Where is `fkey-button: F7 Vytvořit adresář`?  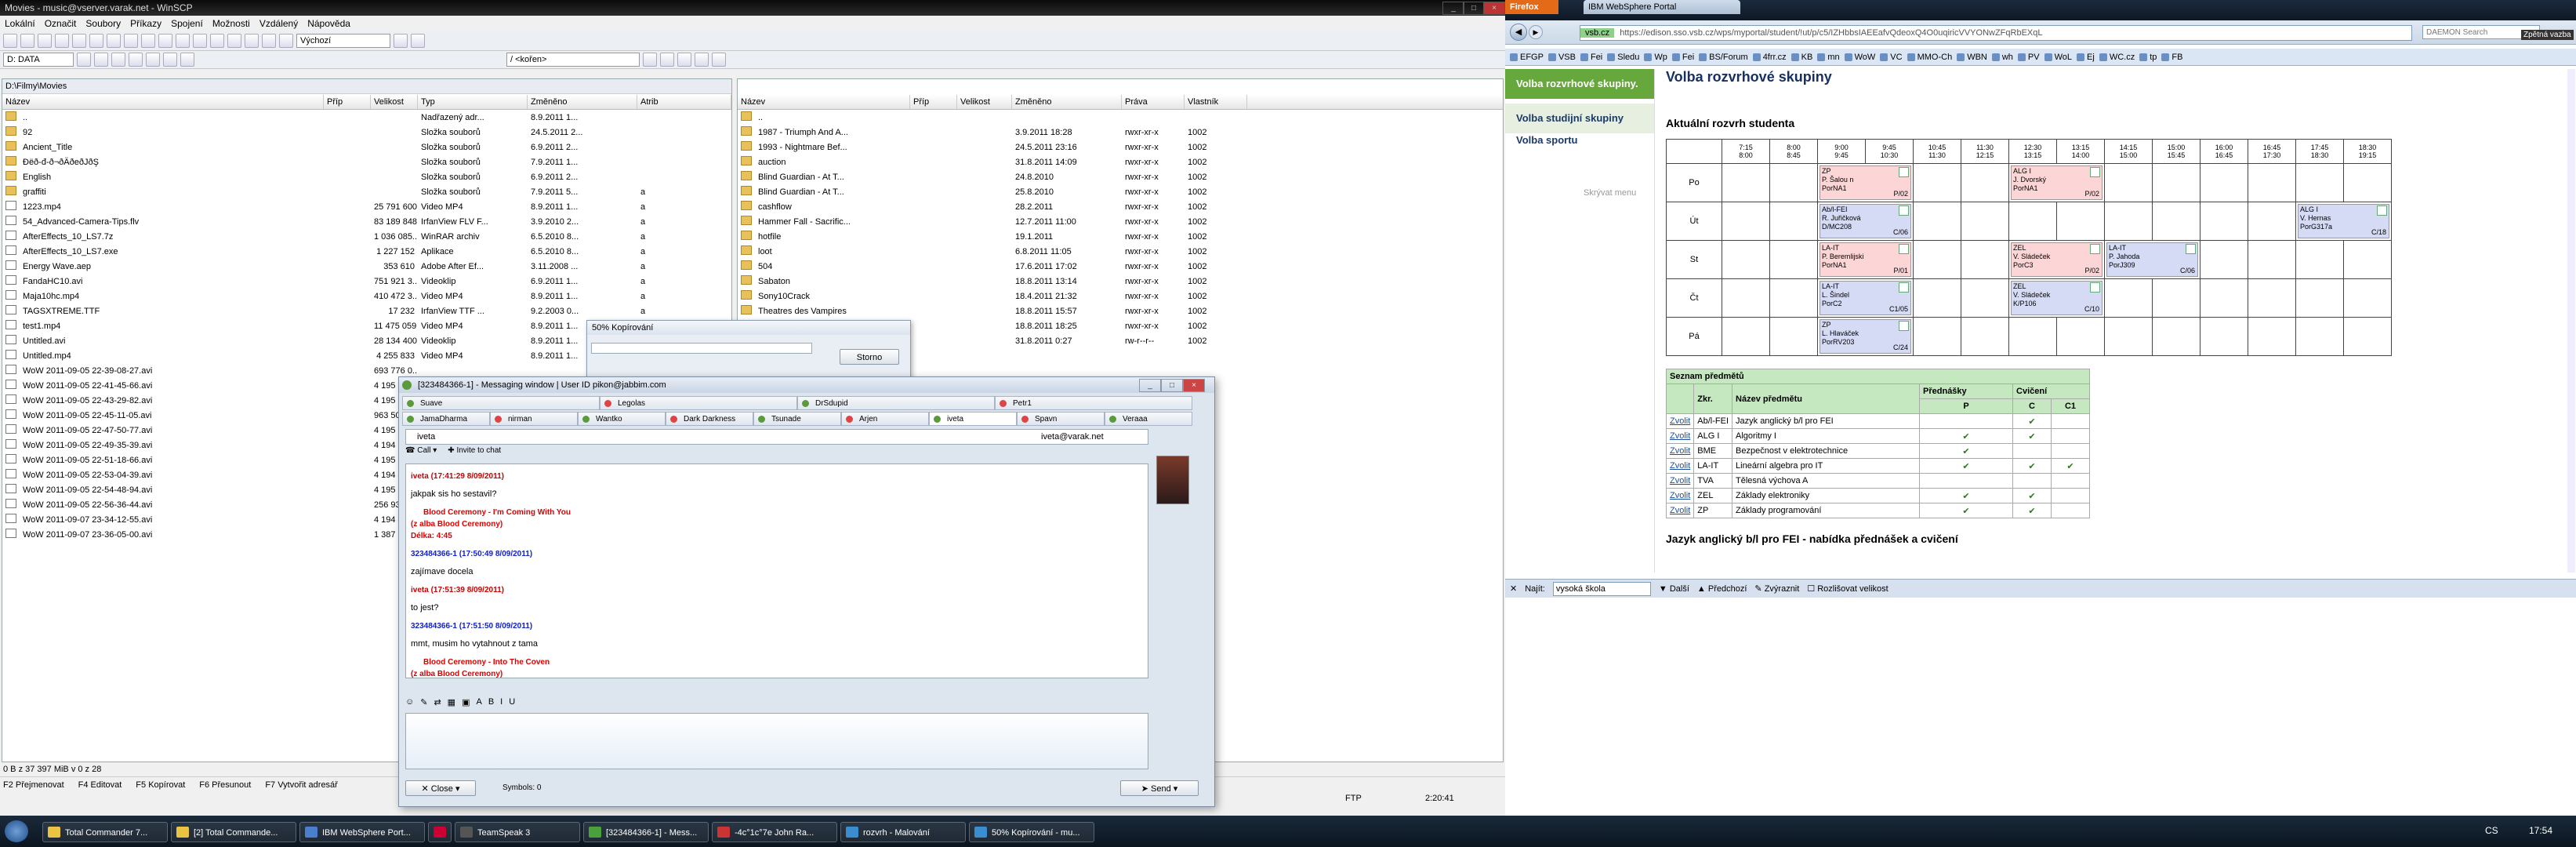 fkey-button: F7 Vytvořit adresář is located at coordinates (302, 785).